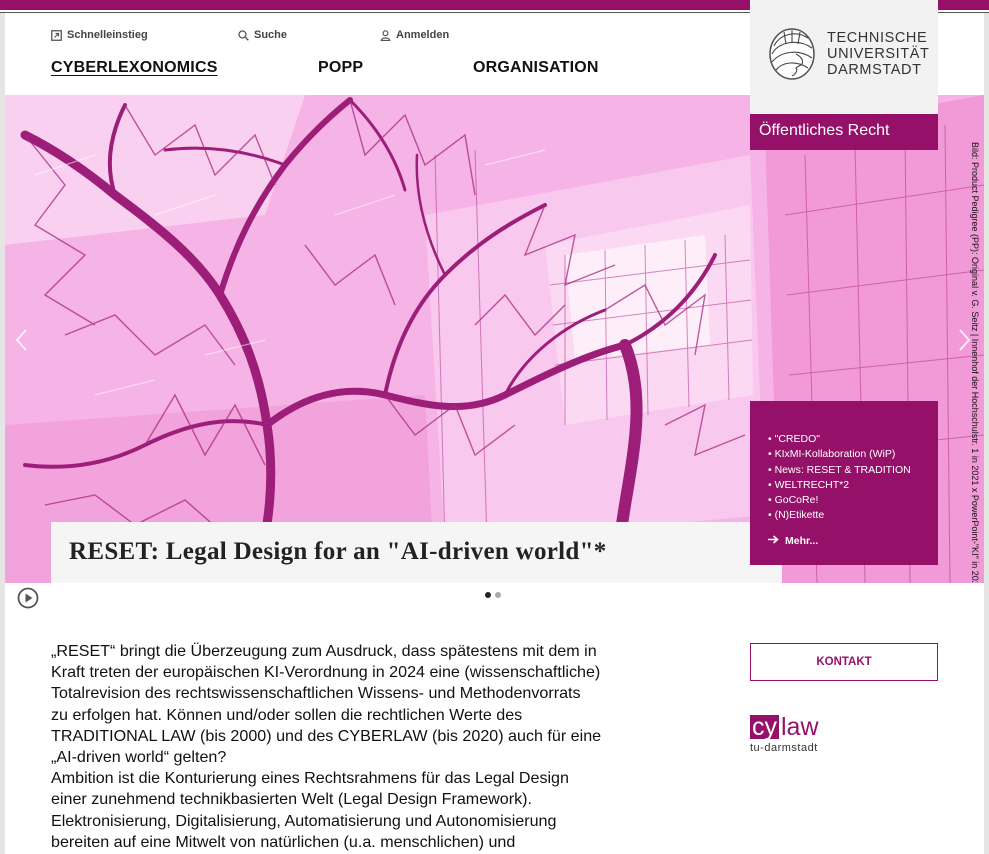 Image resolution: width=989 pixels, height=854 pixels. Describe the element at coordinates (800, 727) in the screenshot. I see `cylaw-law: law` at that location.